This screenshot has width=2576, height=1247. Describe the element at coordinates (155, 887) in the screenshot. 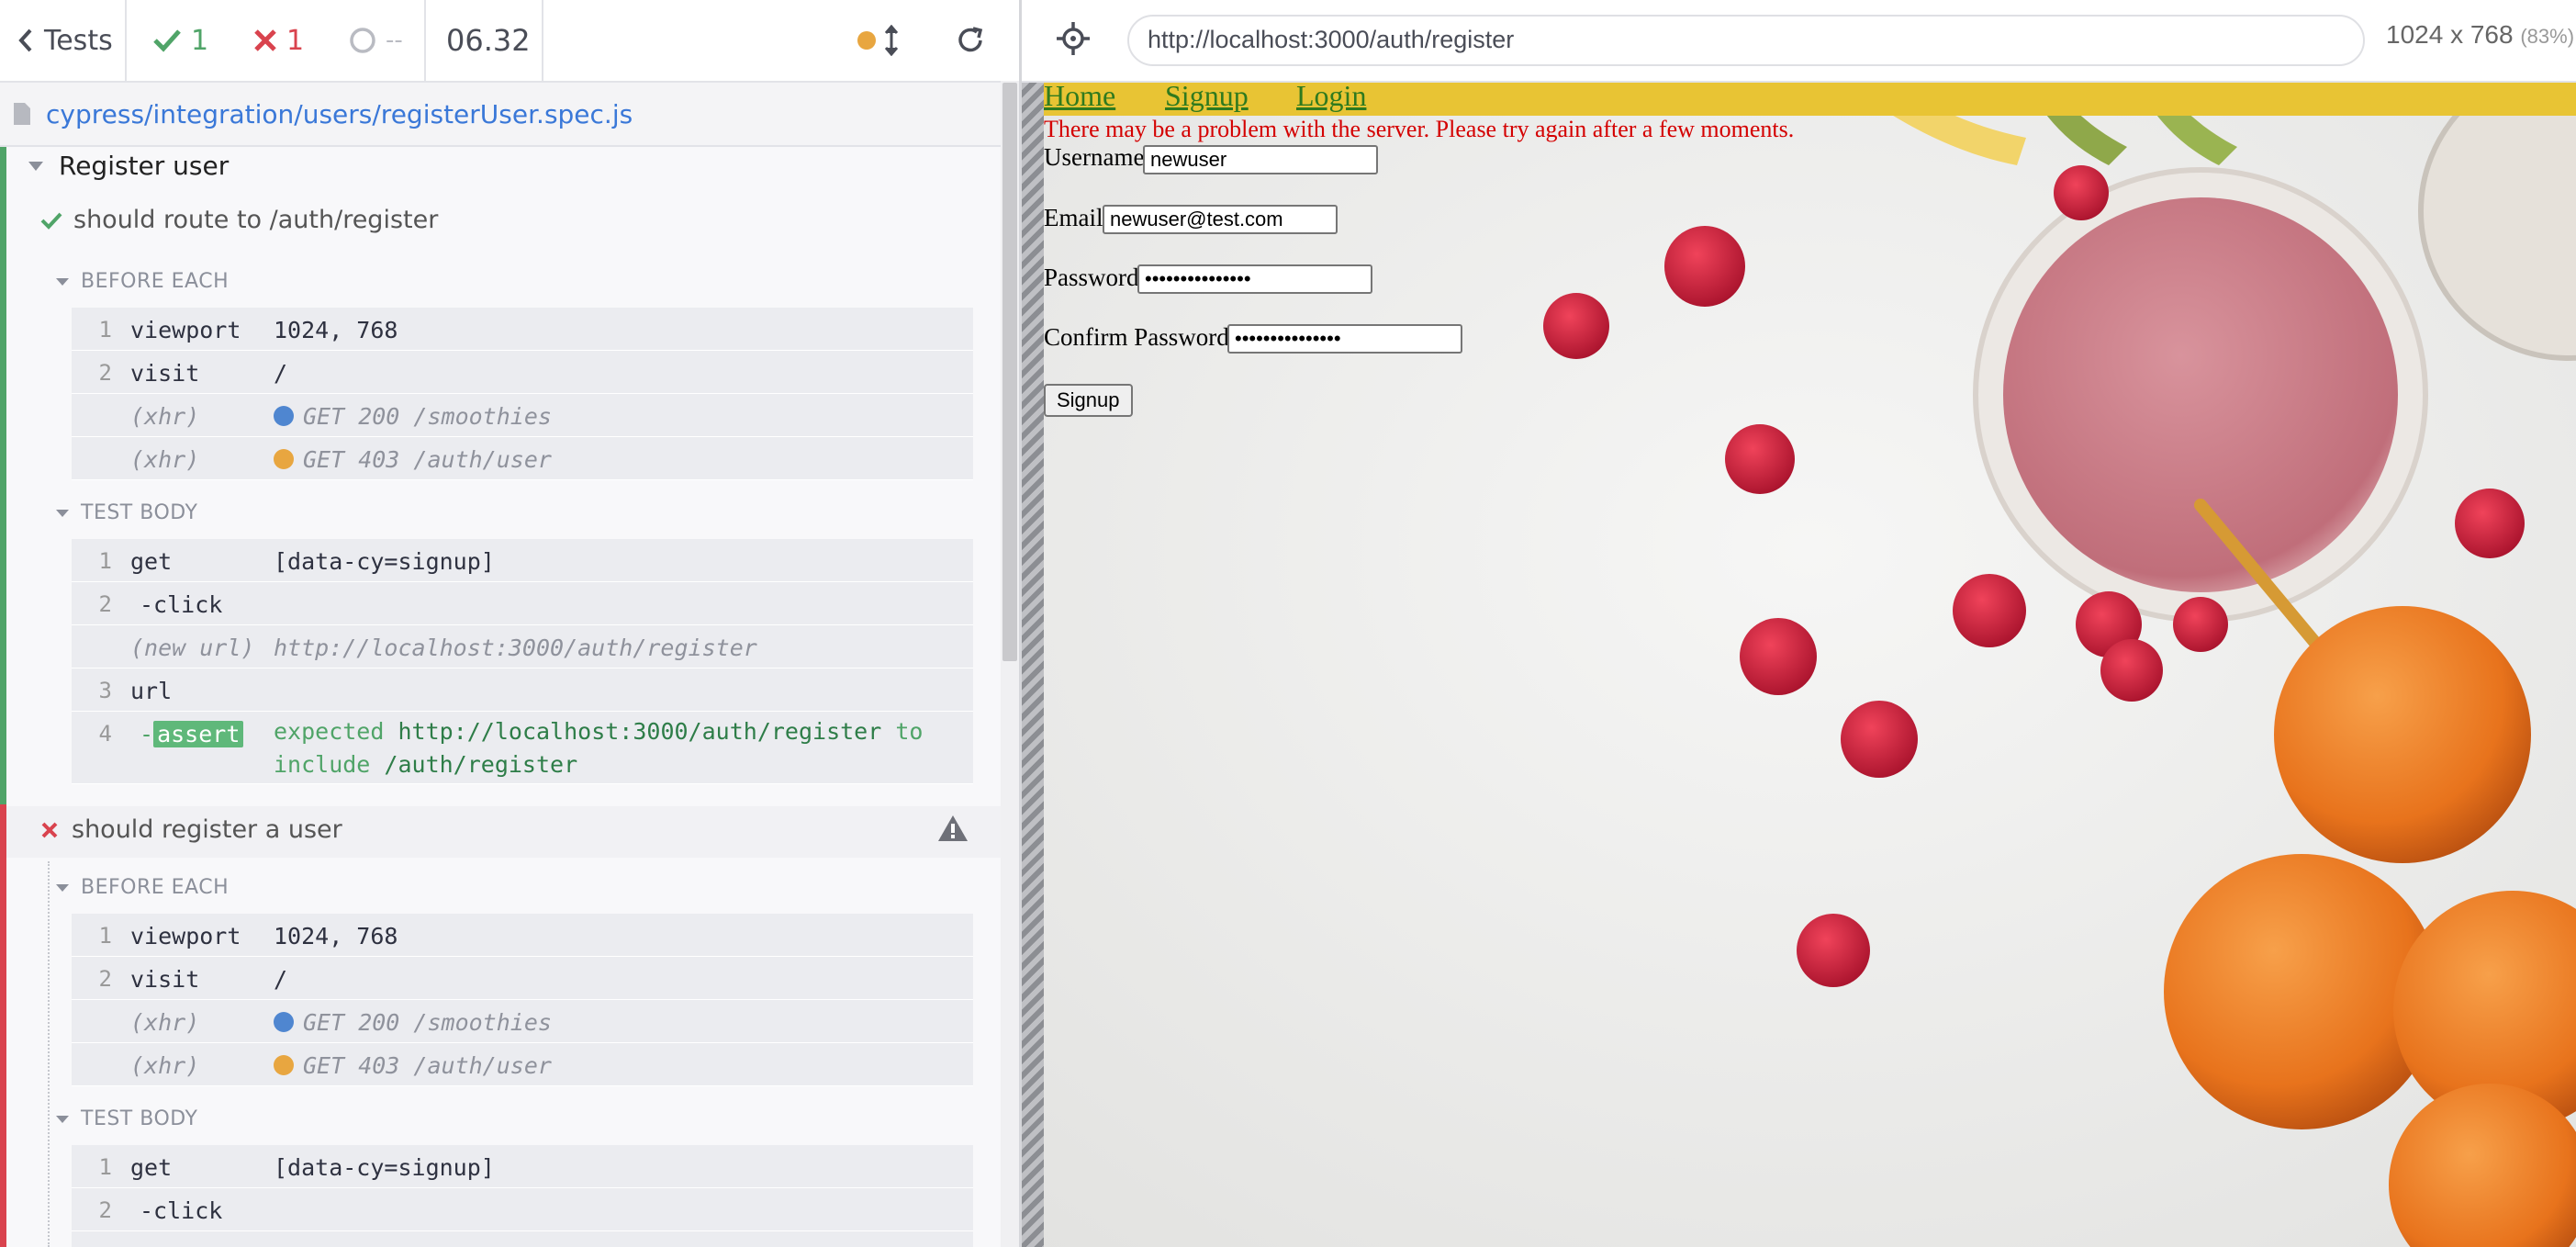

I see `hook-label: BEFORE EACH` at that location.